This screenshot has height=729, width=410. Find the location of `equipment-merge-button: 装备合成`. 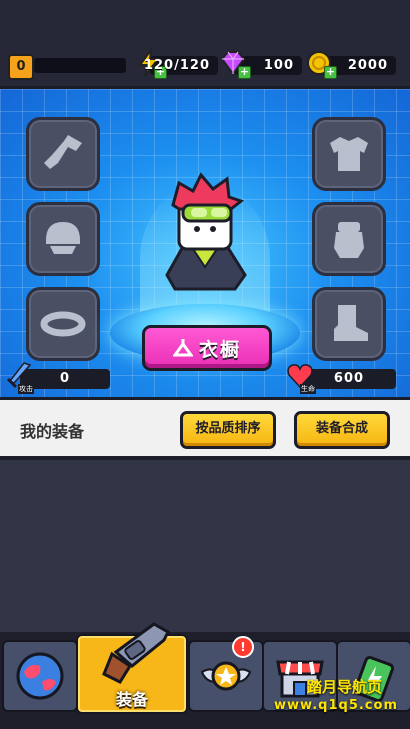

equipment-merge-button: 装备合成 is located at coordinates (342, 430).